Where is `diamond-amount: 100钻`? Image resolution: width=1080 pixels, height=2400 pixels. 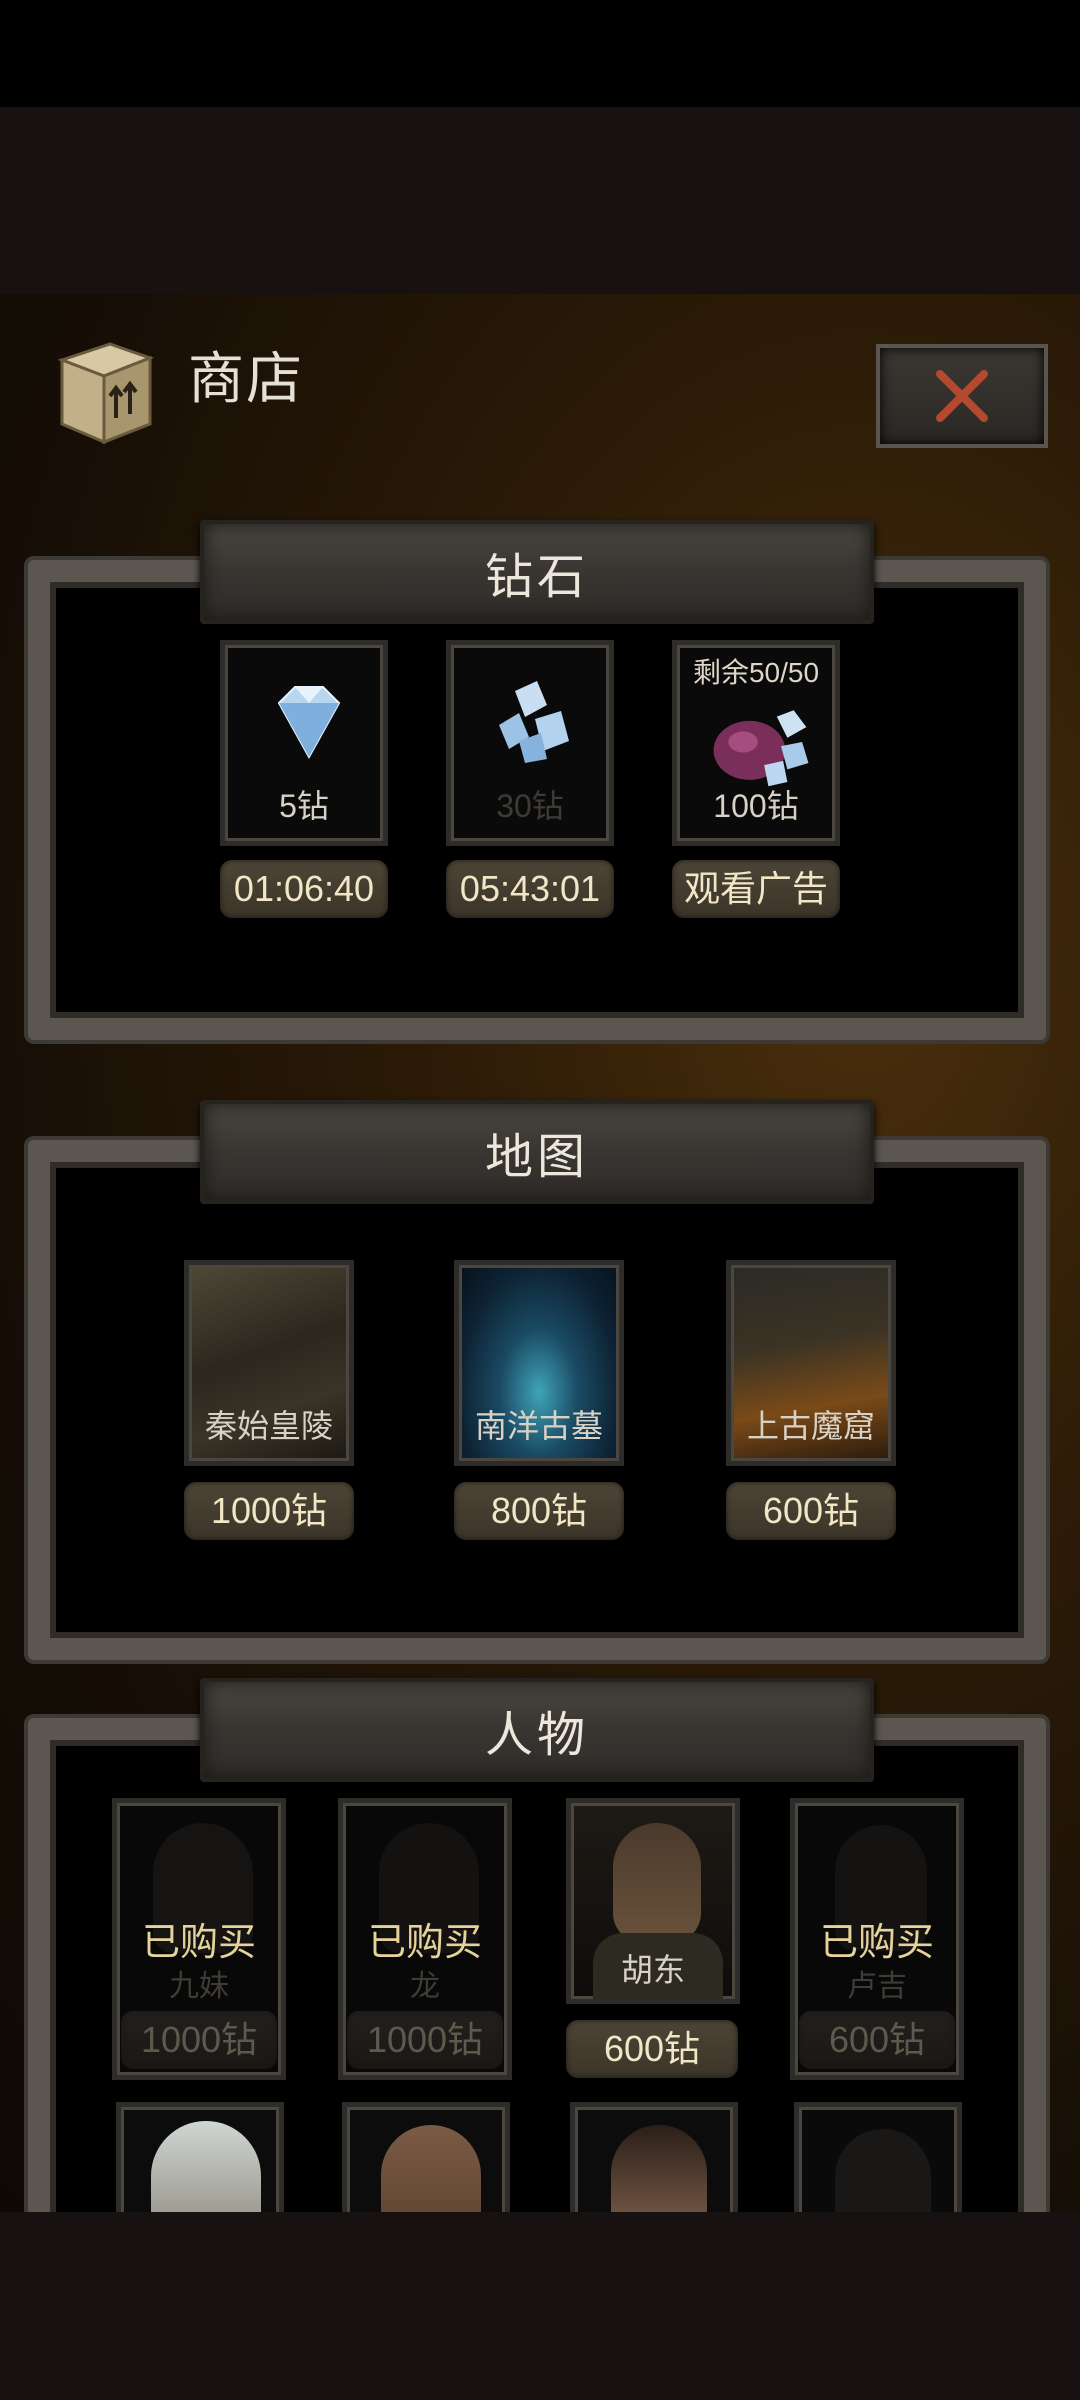
diamond-amount: 100钻 is located at coordinates (756, 806).